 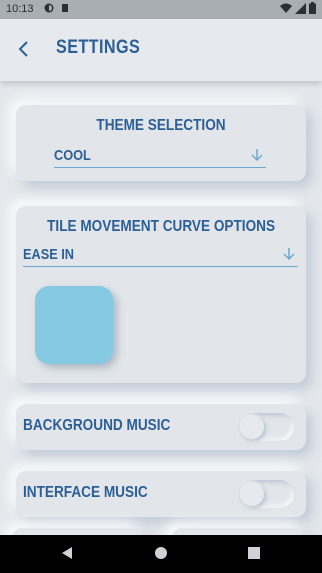 What do you see at coordinates (161, 9) in the screenshot?
I see `status-bar: 10:13` at bounding box center [161, 9].